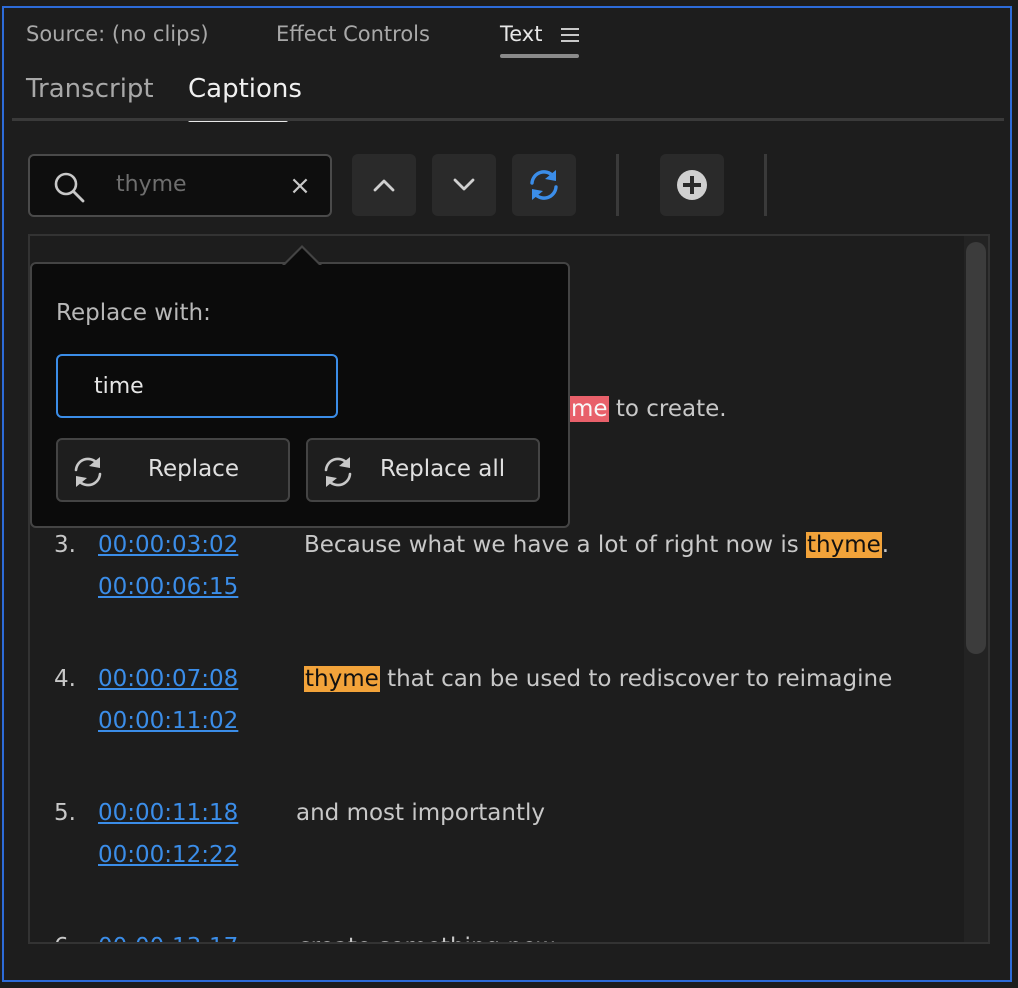  I want to click on caption-number: 5., so click(65, 813).